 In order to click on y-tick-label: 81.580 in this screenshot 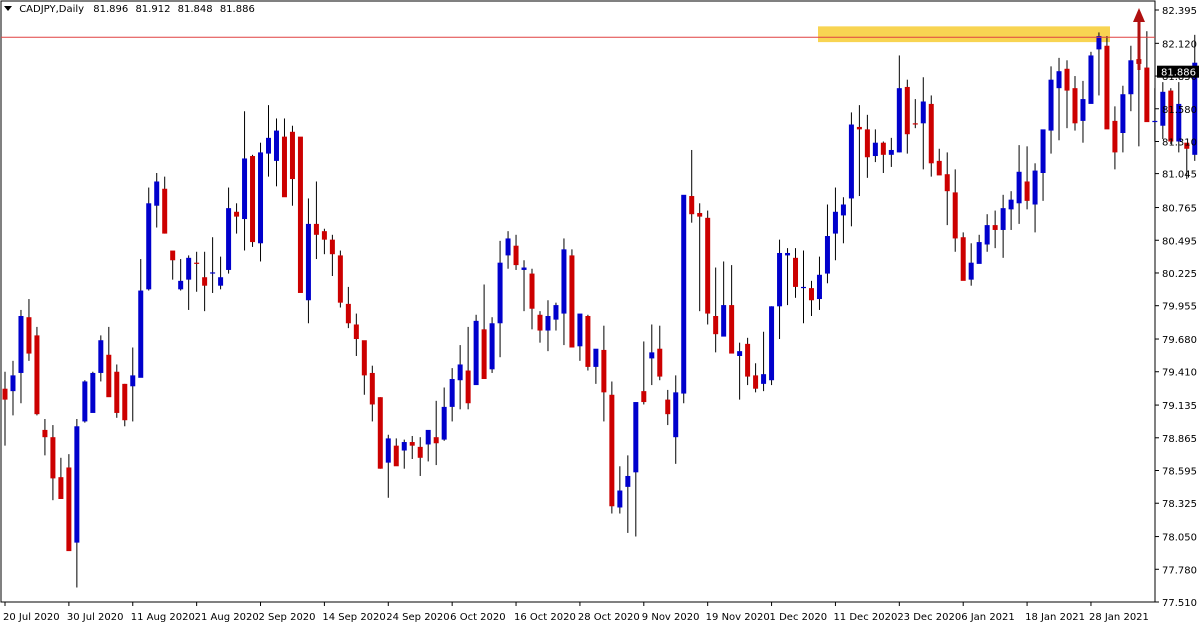, I will do `click(1179, 110)`.